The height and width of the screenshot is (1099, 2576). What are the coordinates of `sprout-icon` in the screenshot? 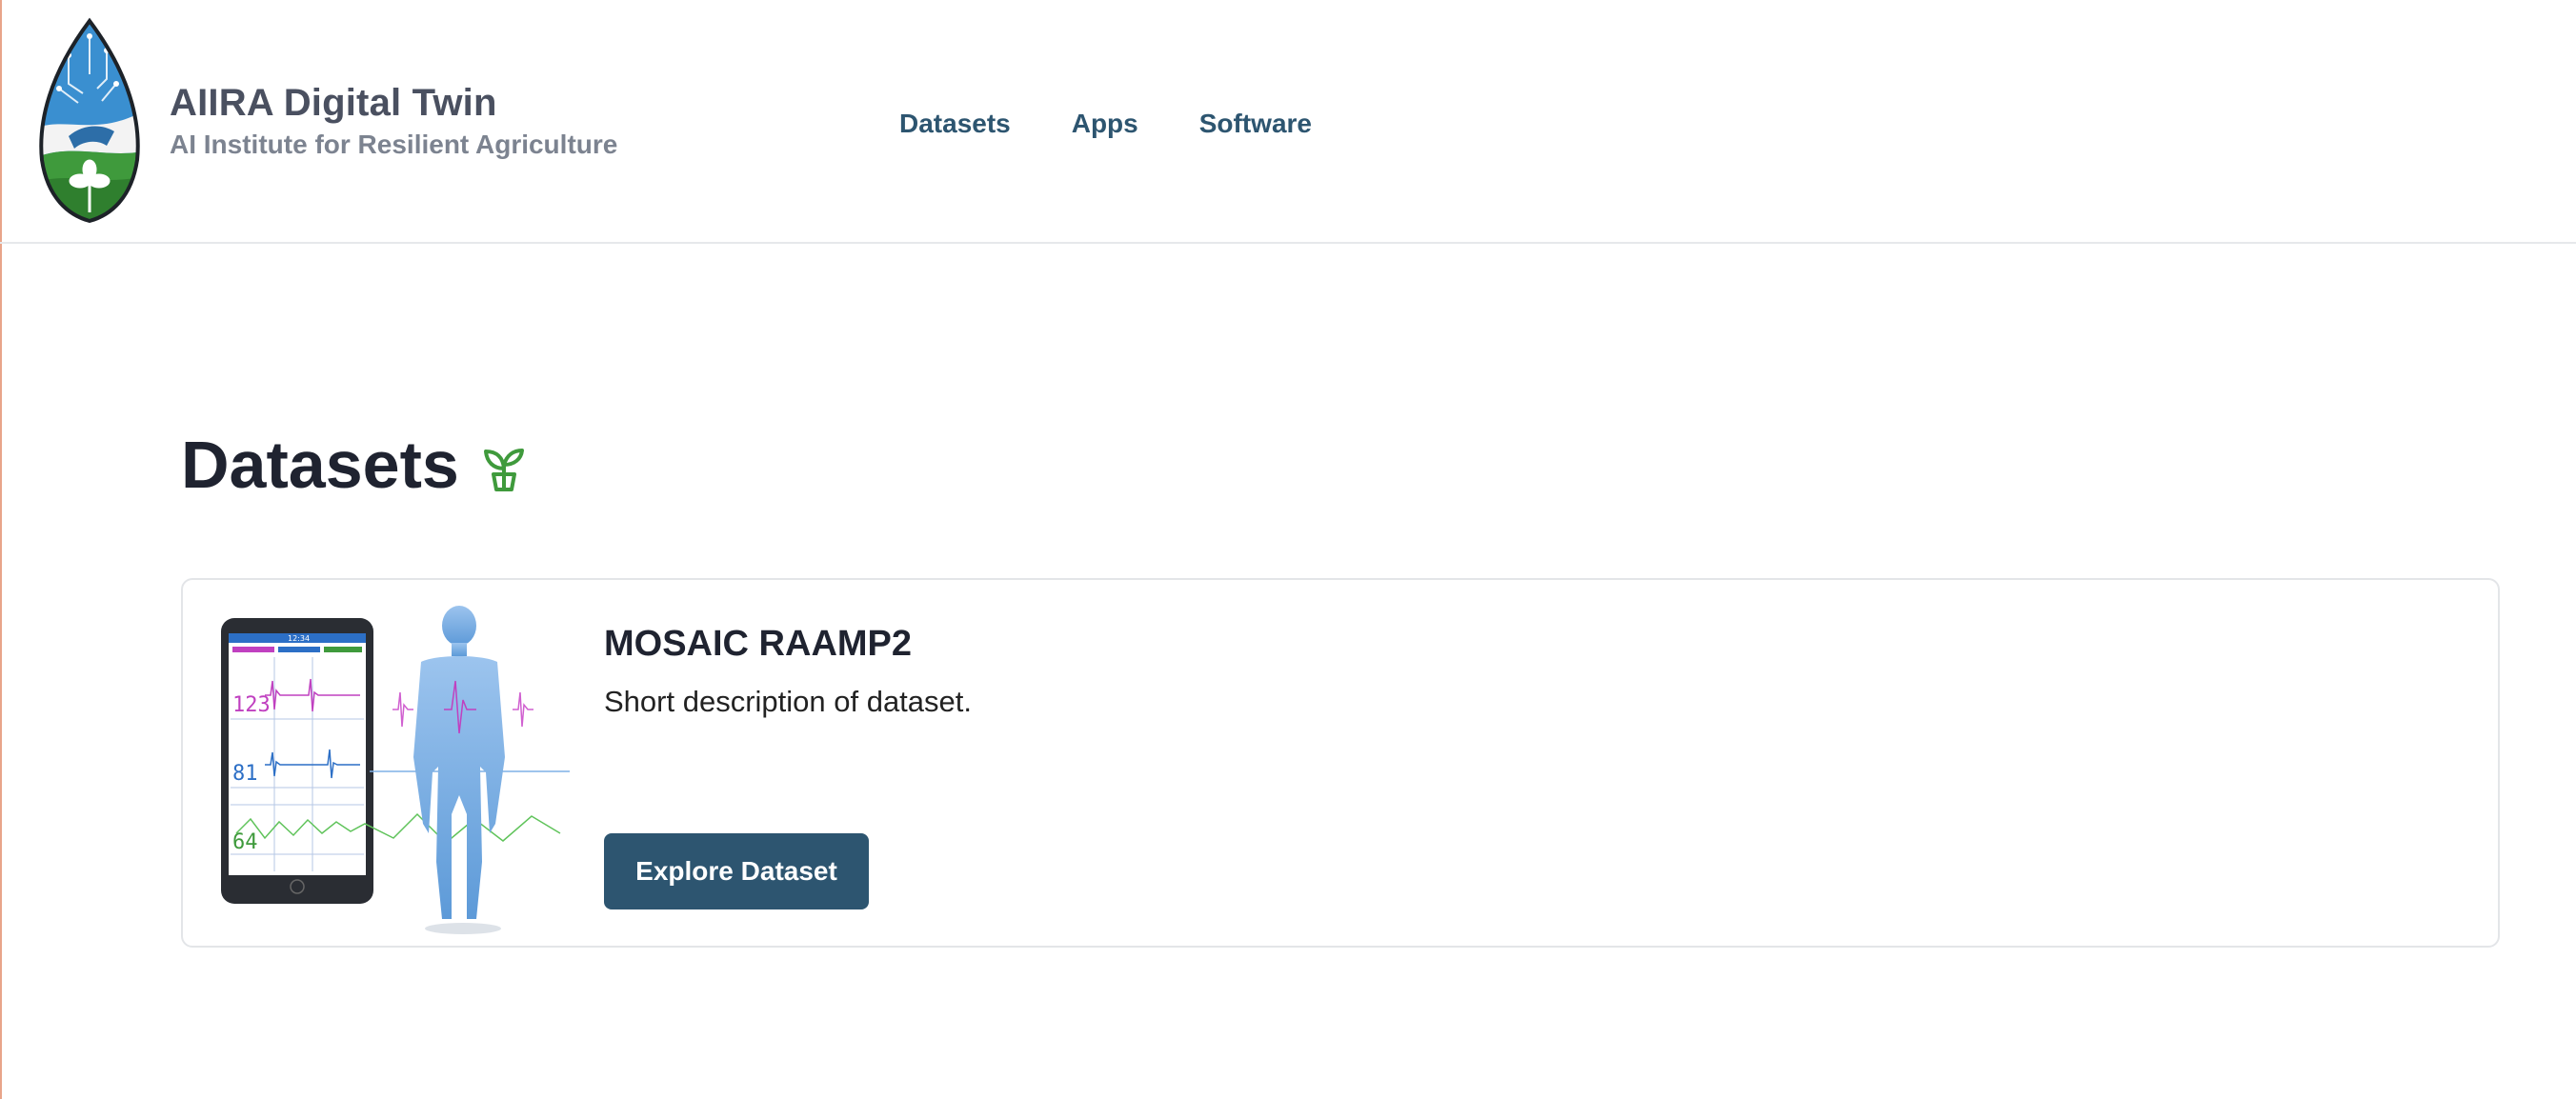 It's located at (504, 470).